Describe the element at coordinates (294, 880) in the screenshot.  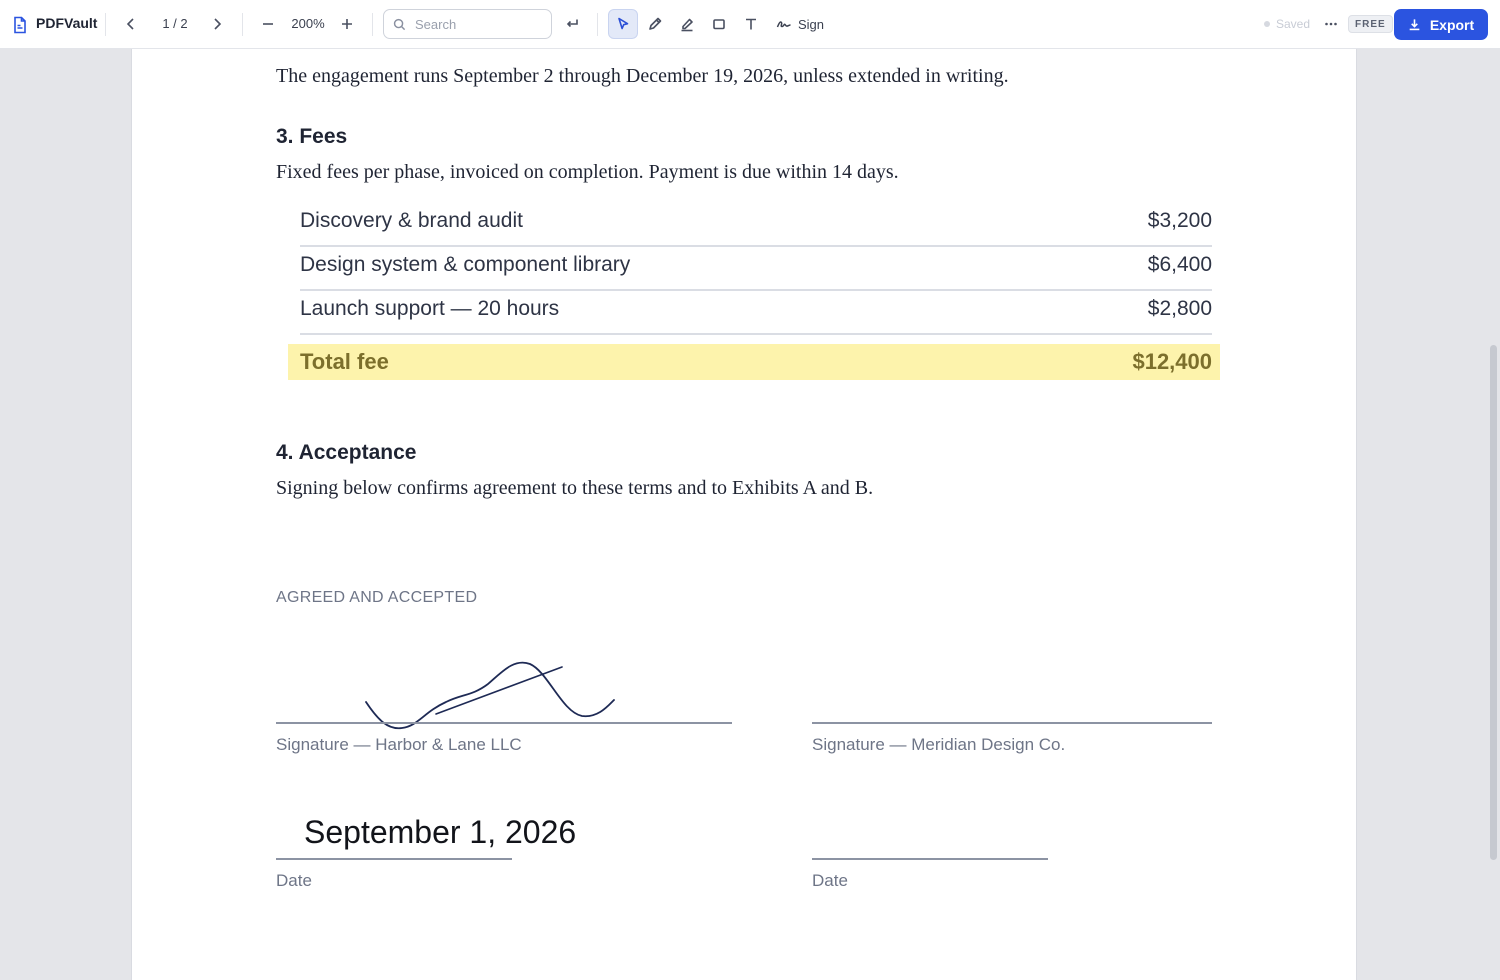
I see `left-date-label: Date` at that location.